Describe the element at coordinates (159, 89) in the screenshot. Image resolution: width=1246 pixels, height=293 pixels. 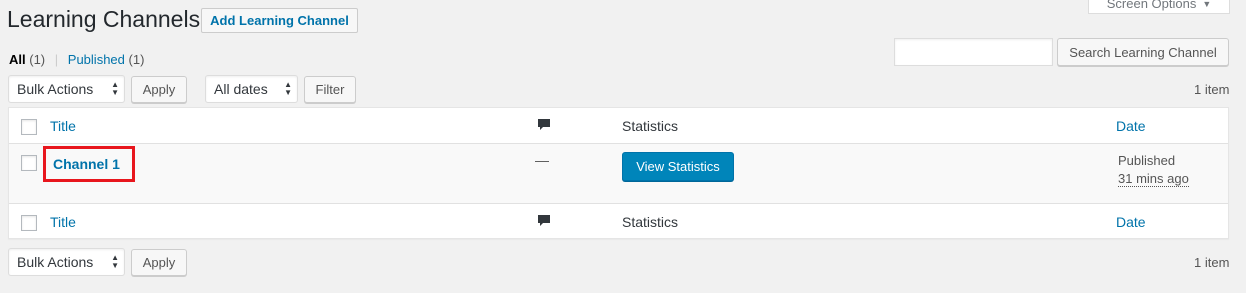
I see `apply-button-top: Apply` at that location.